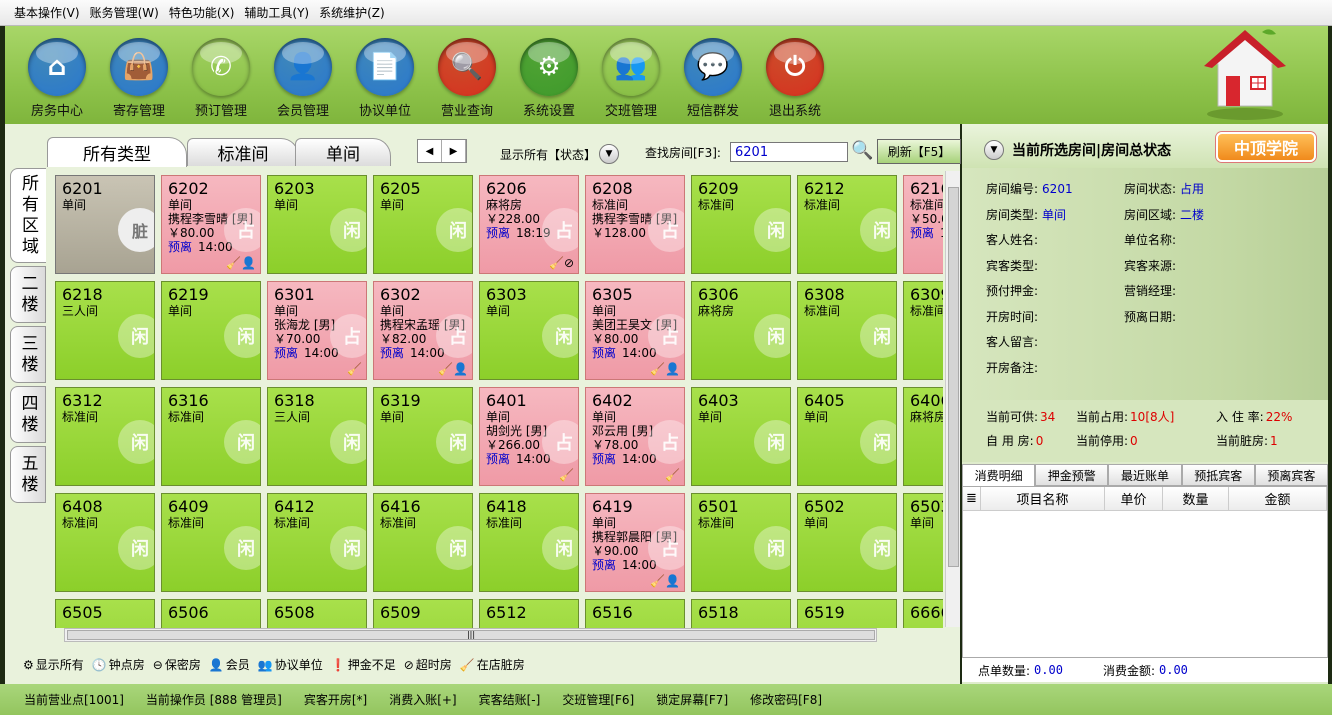 This screenshot has height=715, width=1332. I want to click on toolbar-button-1: 👜 寄存管理, so click(139, 78).